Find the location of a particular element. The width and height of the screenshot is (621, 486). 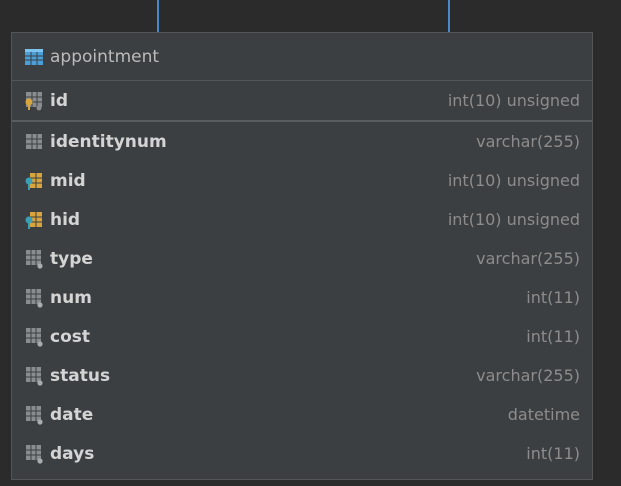

column-row-num: num int(11) is located at coordinates (302, 297).